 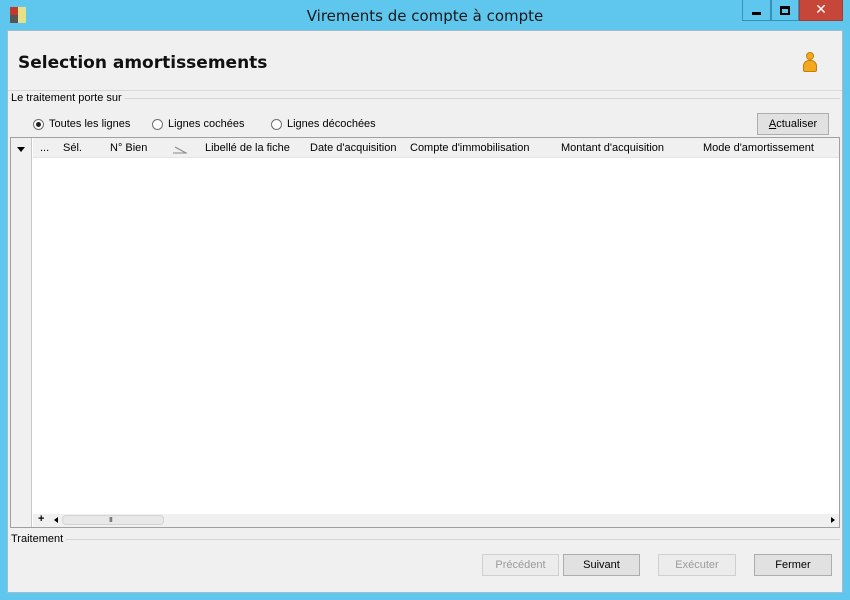 I want to click on add-row-icon: +, so click(x=41, y=519).